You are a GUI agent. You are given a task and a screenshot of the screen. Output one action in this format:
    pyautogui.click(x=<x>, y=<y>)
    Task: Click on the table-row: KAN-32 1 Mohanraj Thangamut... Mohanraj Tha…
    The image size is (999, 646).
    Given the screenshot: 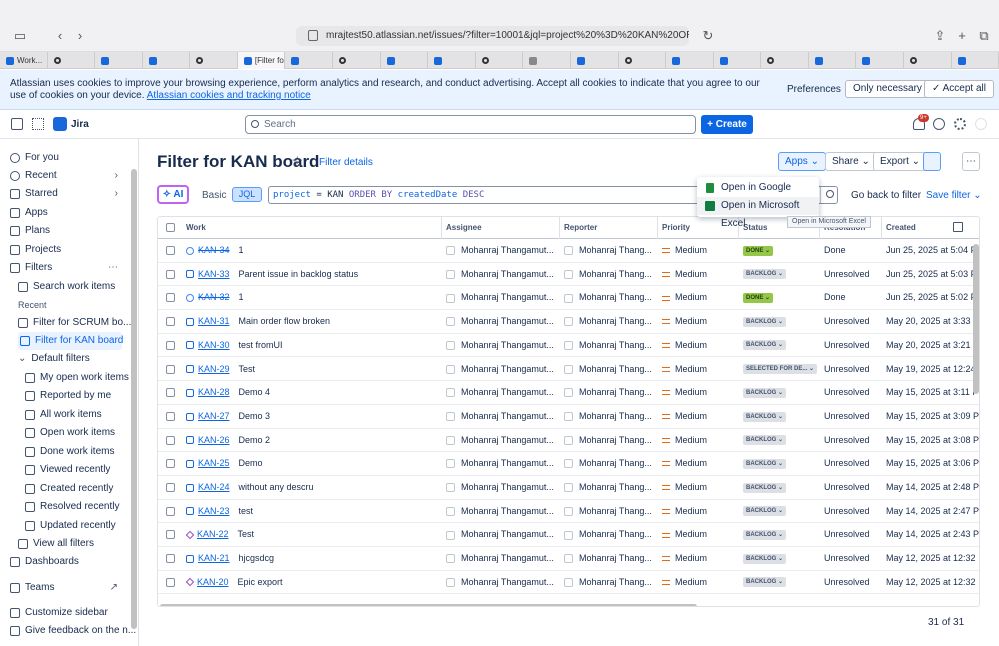 What is the action you would take?
    pyautogui.click(x=568, y=298)
    